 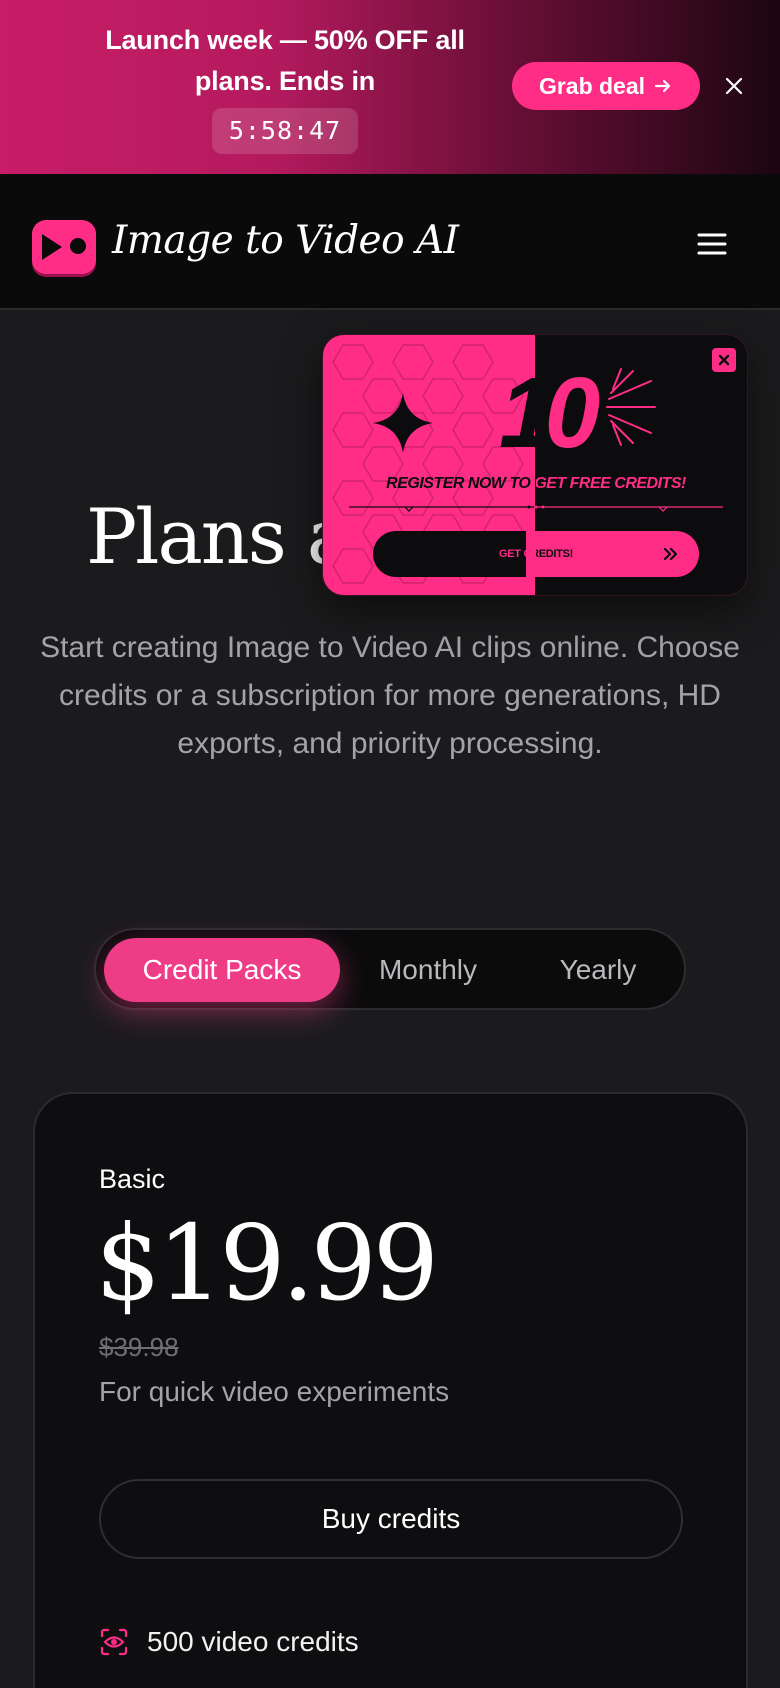 I want to click on sparkle-icon, so click(x=403, y=423).